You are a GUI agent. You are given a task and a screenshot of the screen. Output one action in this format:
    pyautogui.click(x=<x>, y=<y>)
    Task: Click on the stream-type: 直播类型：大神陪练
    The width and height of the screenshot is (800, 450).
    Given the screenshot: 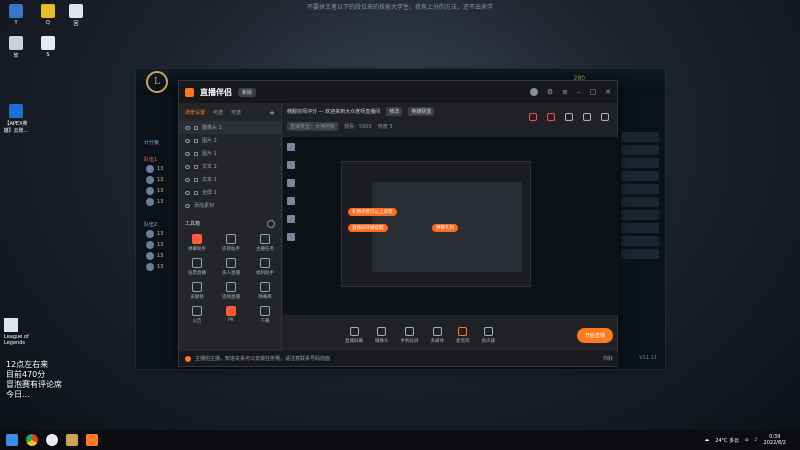 What is the action you would take?
    pyautogui.click(x=313, y=126)
    